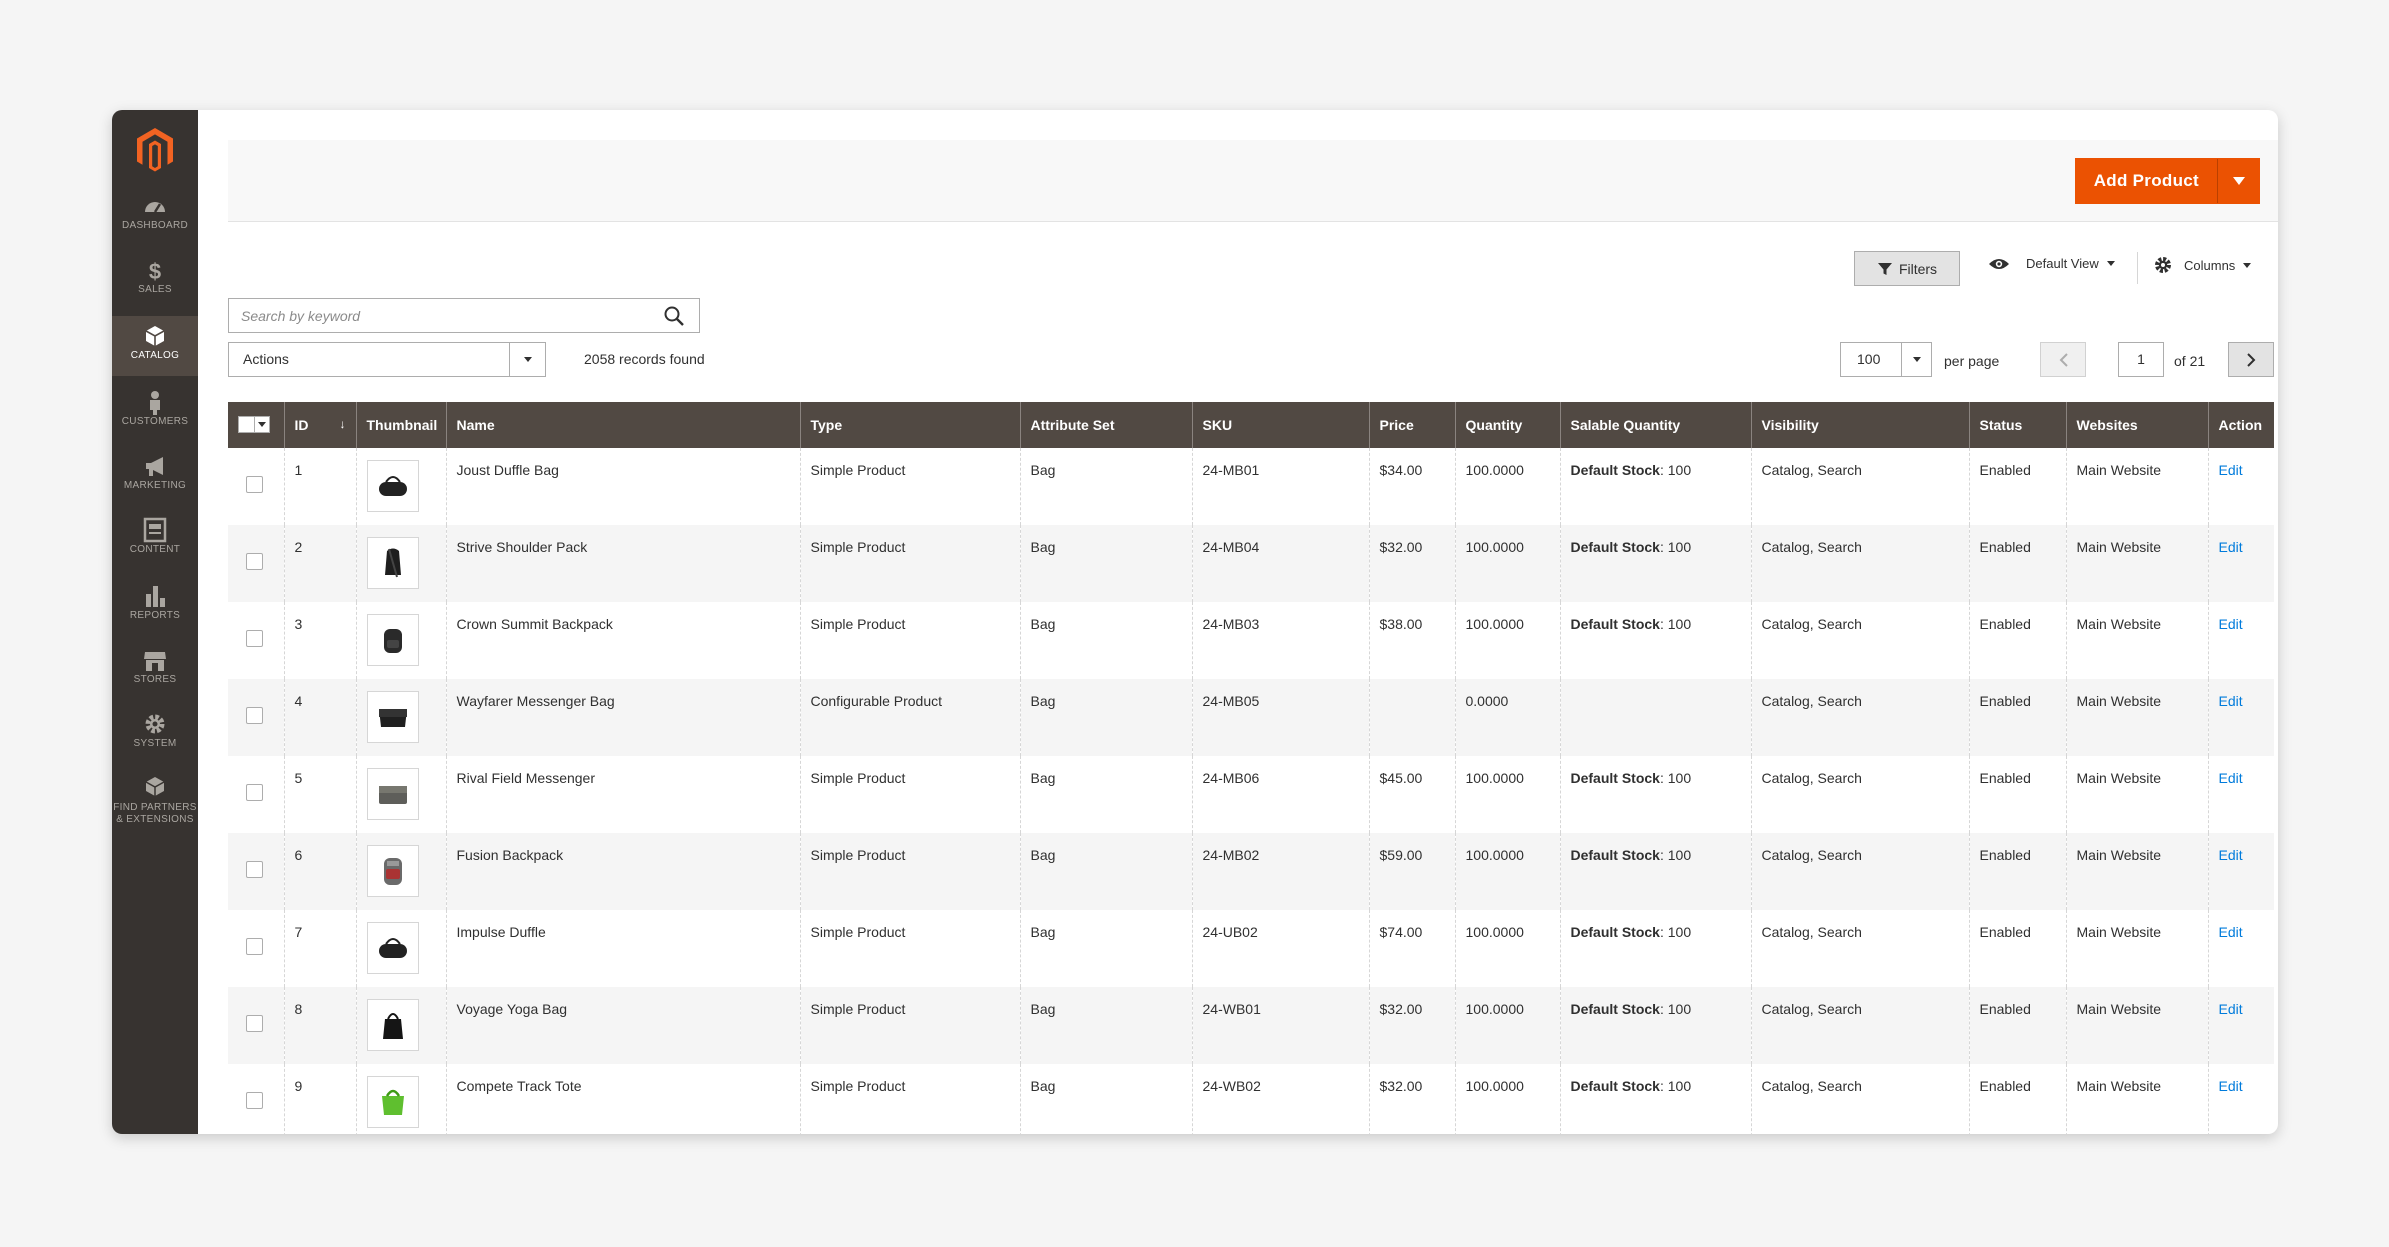  Describe the element at coordinates (155, 814) in the screenshot. I see `nav-find-partners: Find Partners & Extensions` at that location.